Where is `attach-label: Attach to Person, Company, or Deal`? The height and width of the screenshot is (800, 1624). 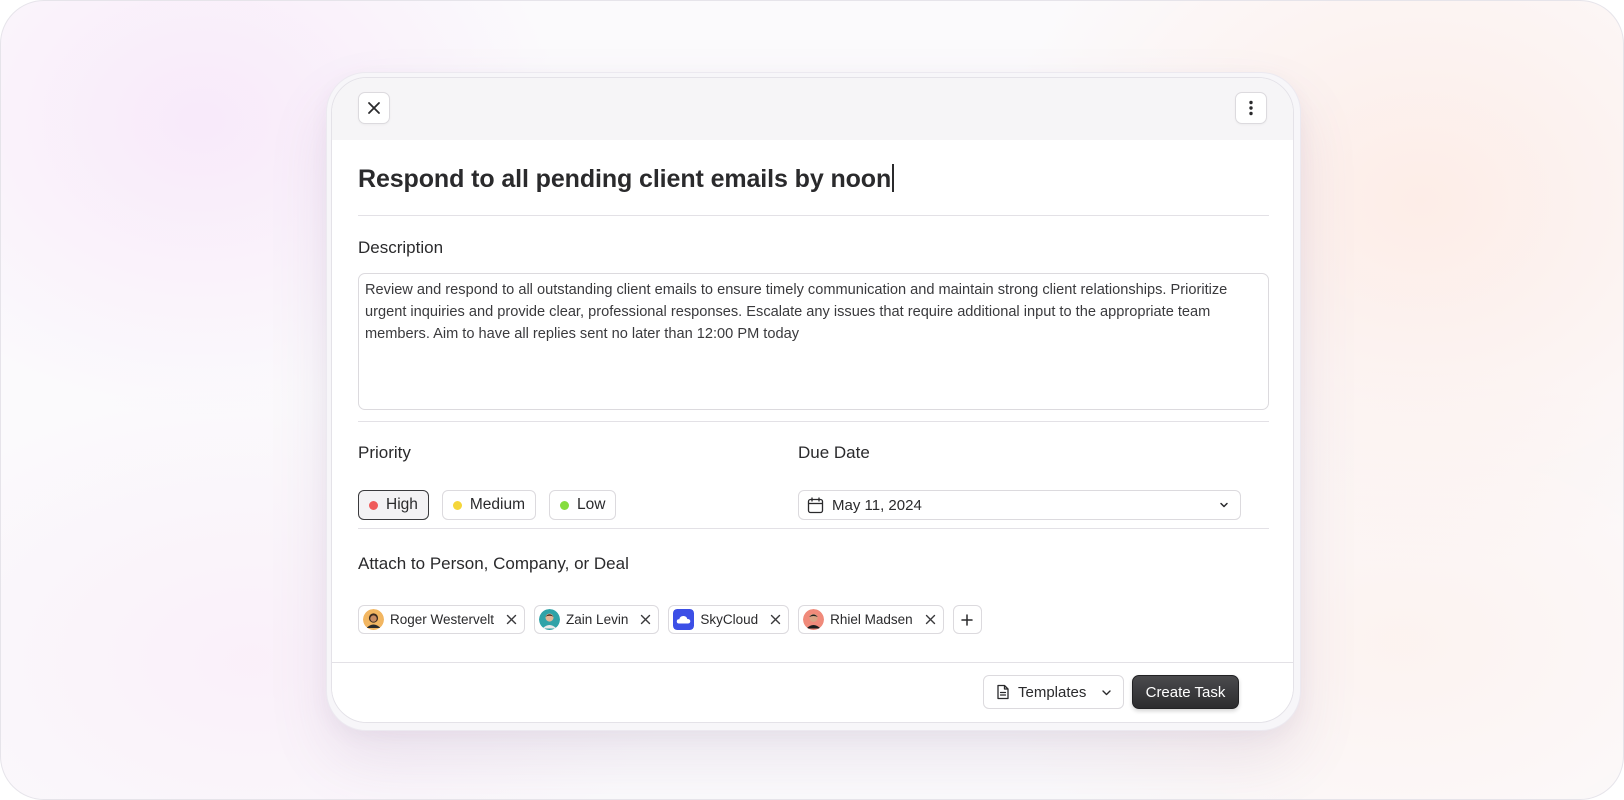
attach-label: Attach to Person, Company, or Deal is located at coordinates (493, 563).